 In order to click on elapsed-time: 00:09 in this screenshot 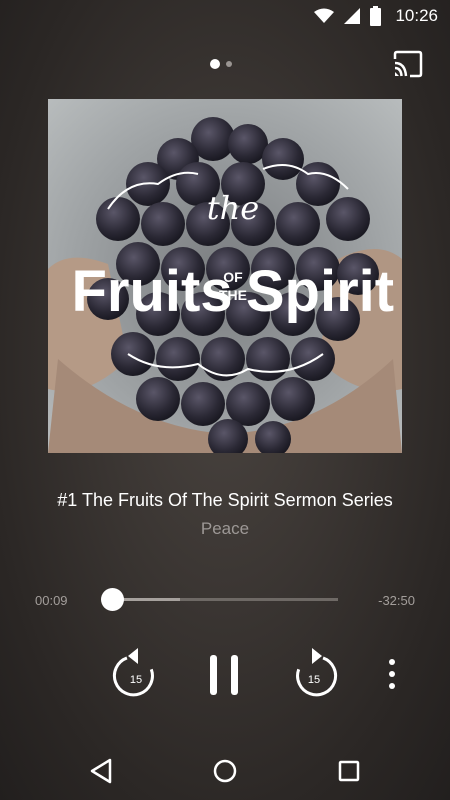, I will do `click(51, 600)`.